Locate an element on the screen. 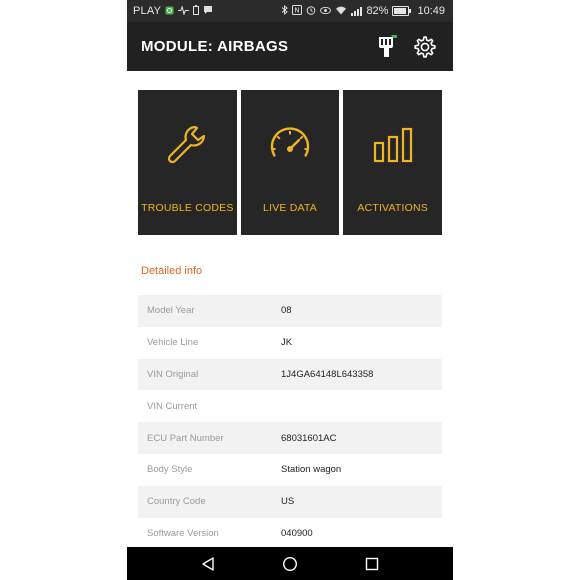 The width and height of the screenshot is (580, 580). info-row-ecu-part-number: ECU Part Number 68031601AC is located at coordinates (290, 438).